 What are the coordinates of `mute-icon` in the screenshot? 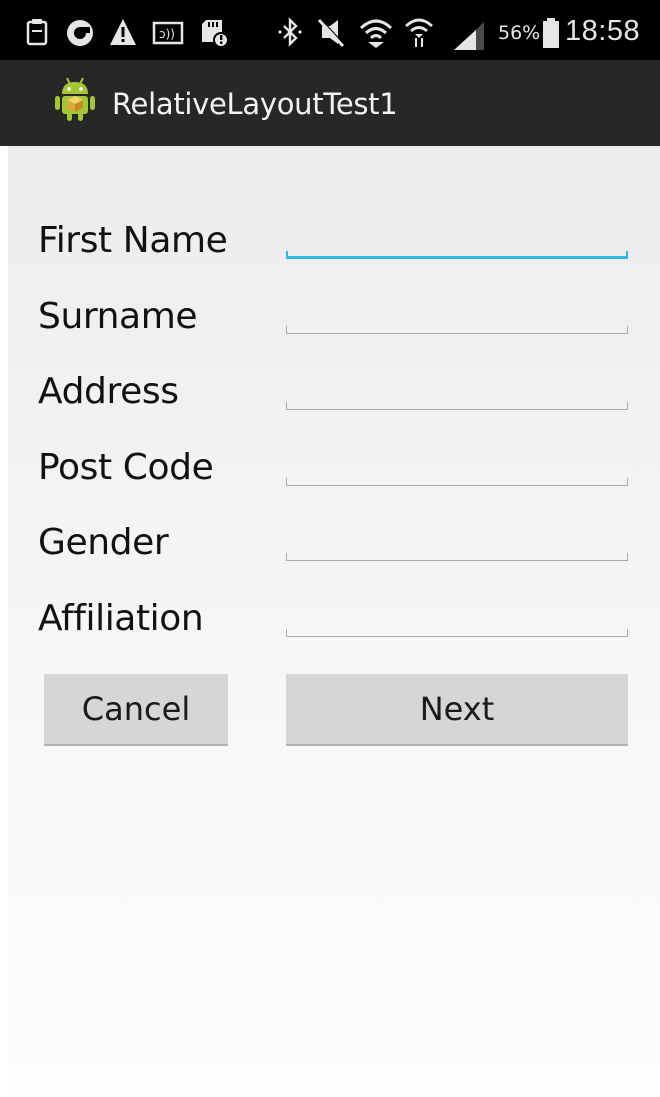 It's located at (331, 33).